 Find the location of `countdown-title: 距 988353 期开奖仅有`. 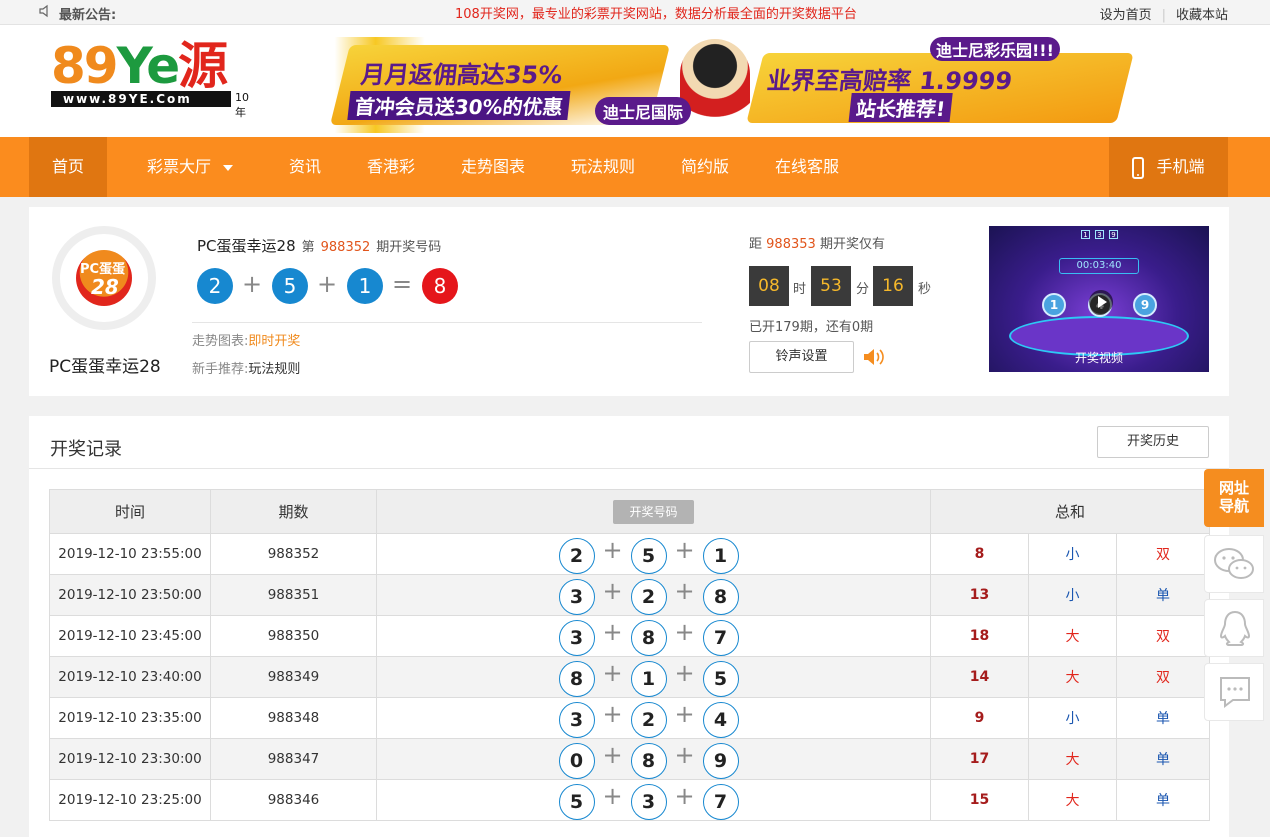

countdown-title: 距 988353 期开奖仅有 is located at coordinates (817, 242).